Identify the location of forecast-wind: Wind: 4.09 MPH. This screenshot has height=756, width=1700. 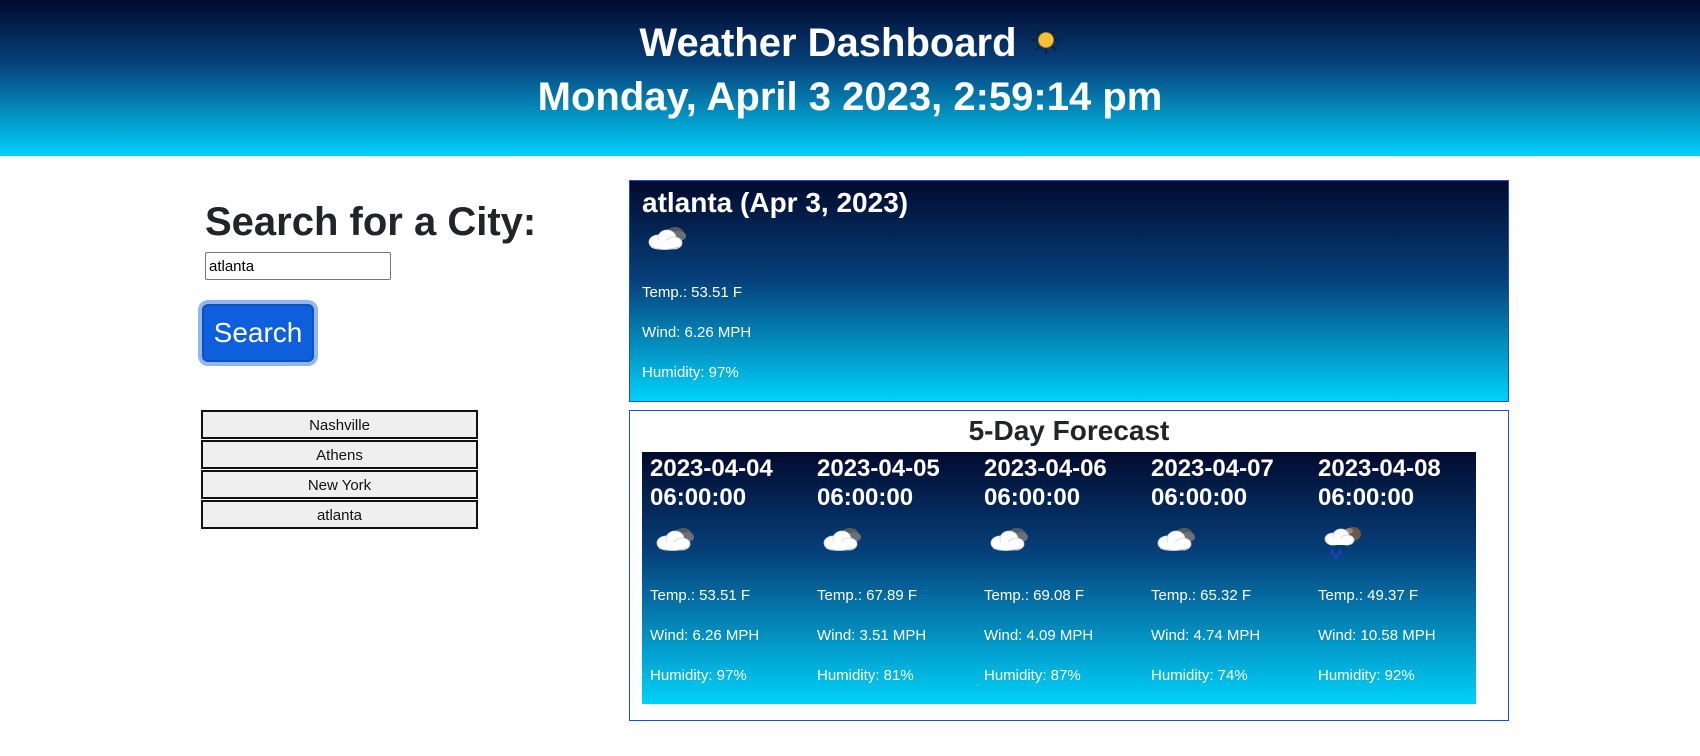
(1039, 635).